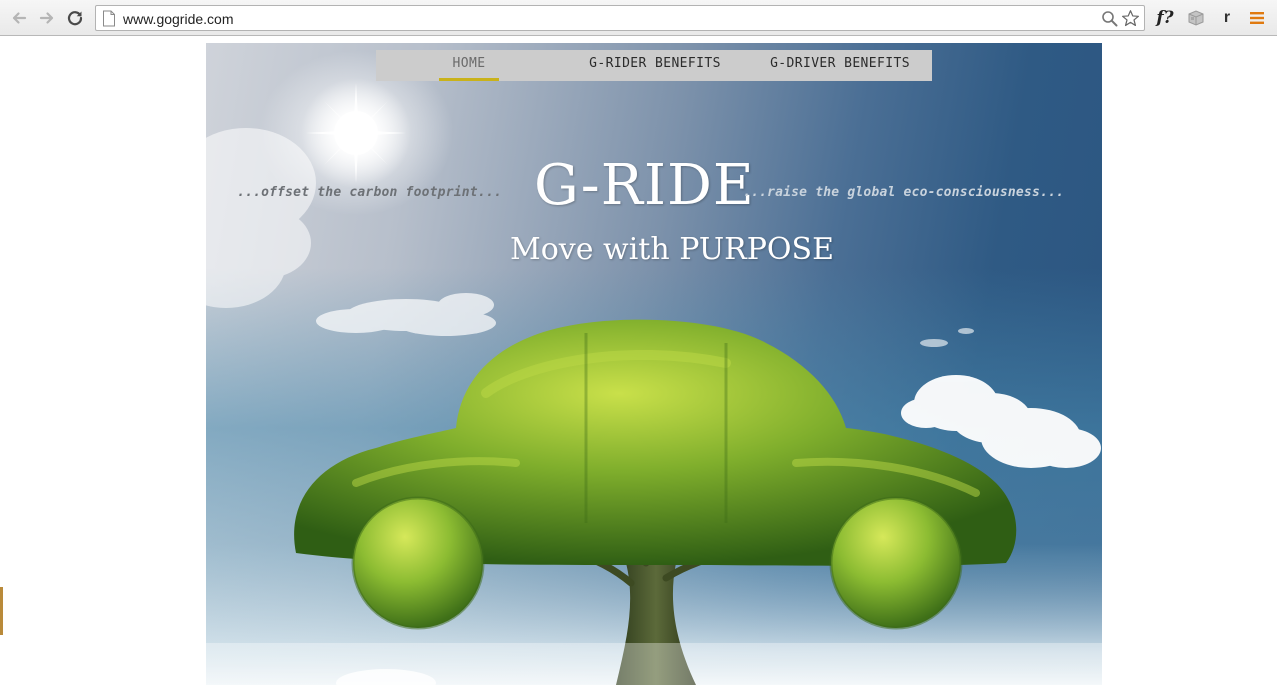  I want to click on bookmark-star-icon, so click(1130, 18).